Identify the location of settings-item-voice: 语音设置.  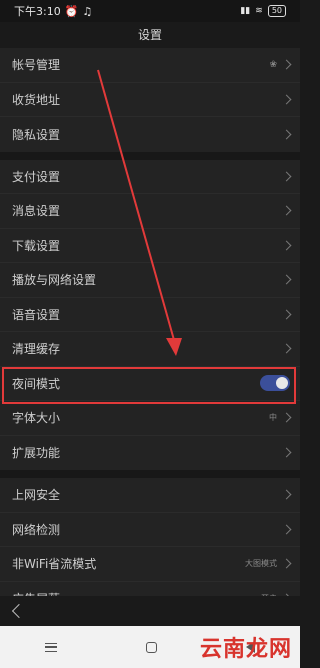
(150, 315).